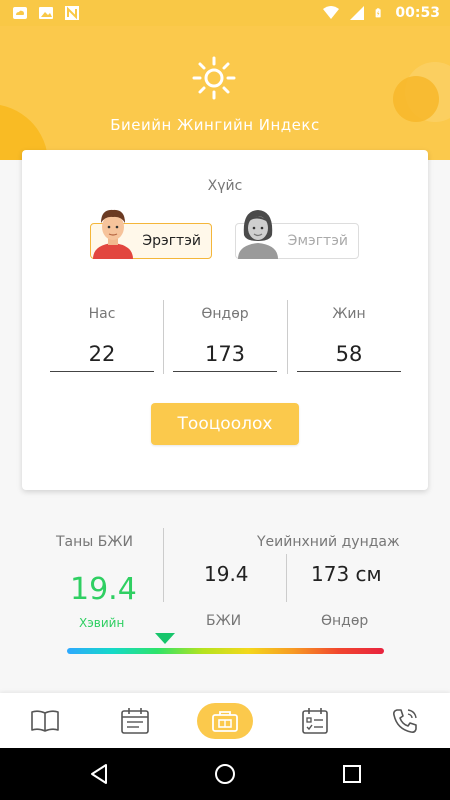 The height and width of the screenshot is (800, 450). Describe the element at coordinates (328, 542) in the screenshot. I see `peer-average-title: Үеийнхний дундаж` at that location.